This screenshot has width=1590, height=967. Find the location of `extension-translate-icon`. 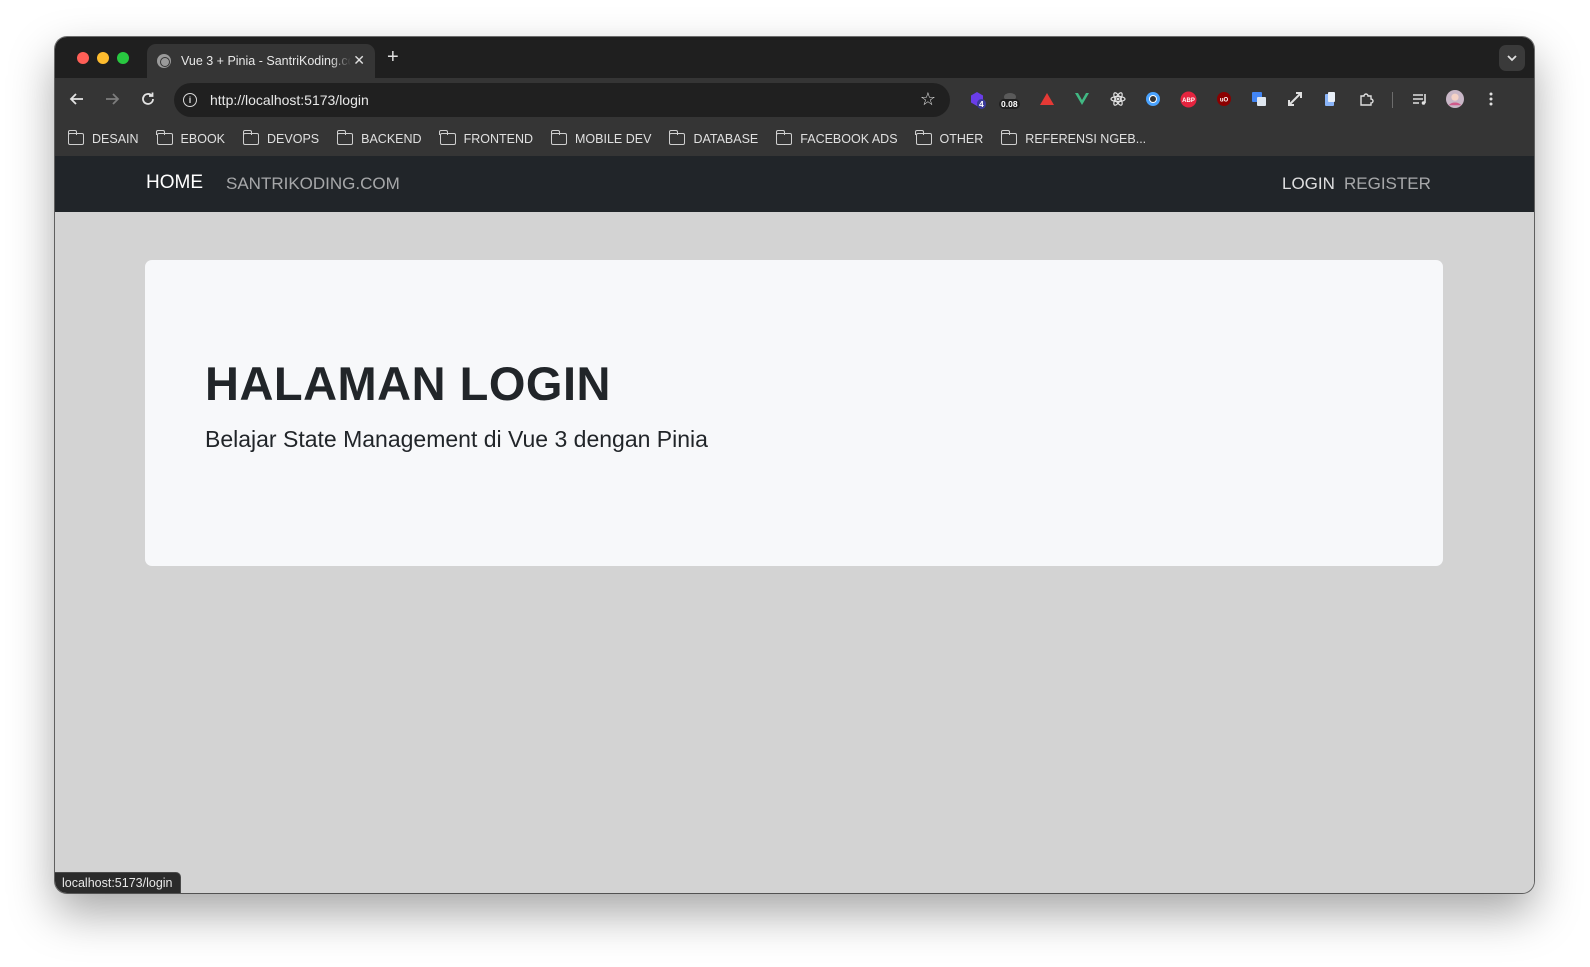

extension-translate-icon is located at coordinates (1259, 99).